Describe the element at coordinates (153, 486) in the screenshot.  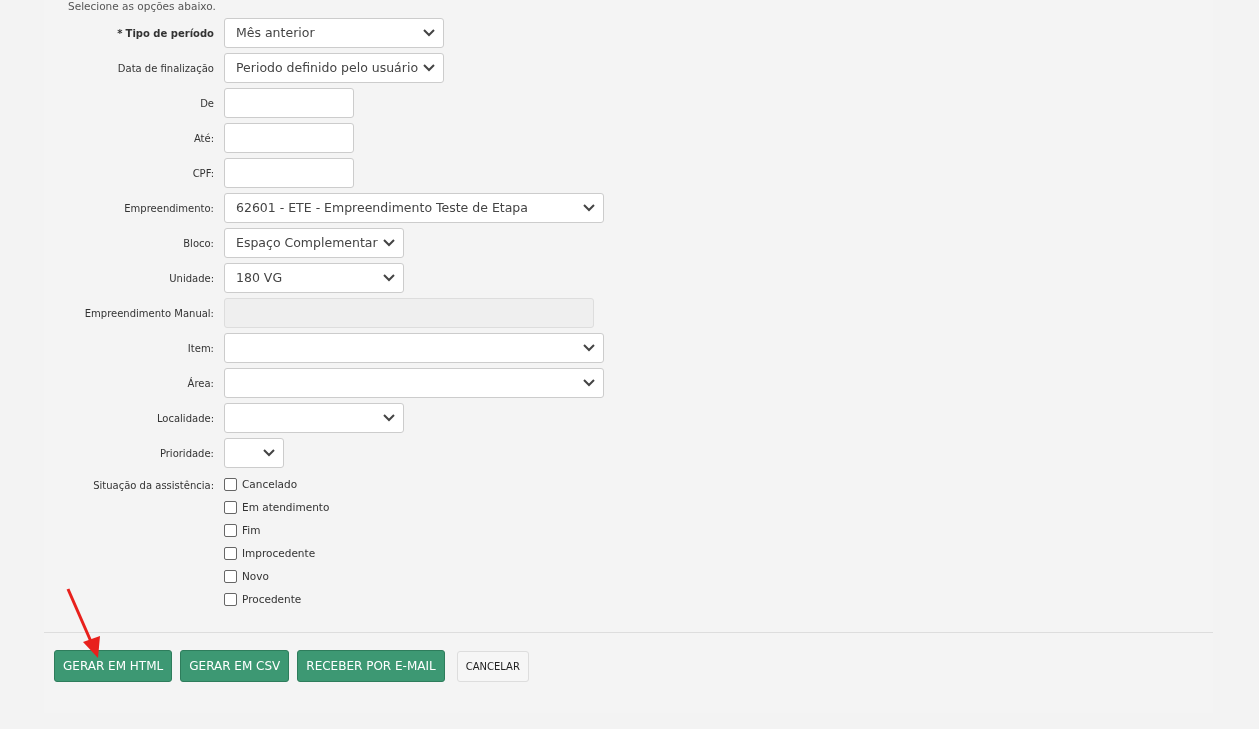
I see `field-label: Situação da assistência:` at that location.